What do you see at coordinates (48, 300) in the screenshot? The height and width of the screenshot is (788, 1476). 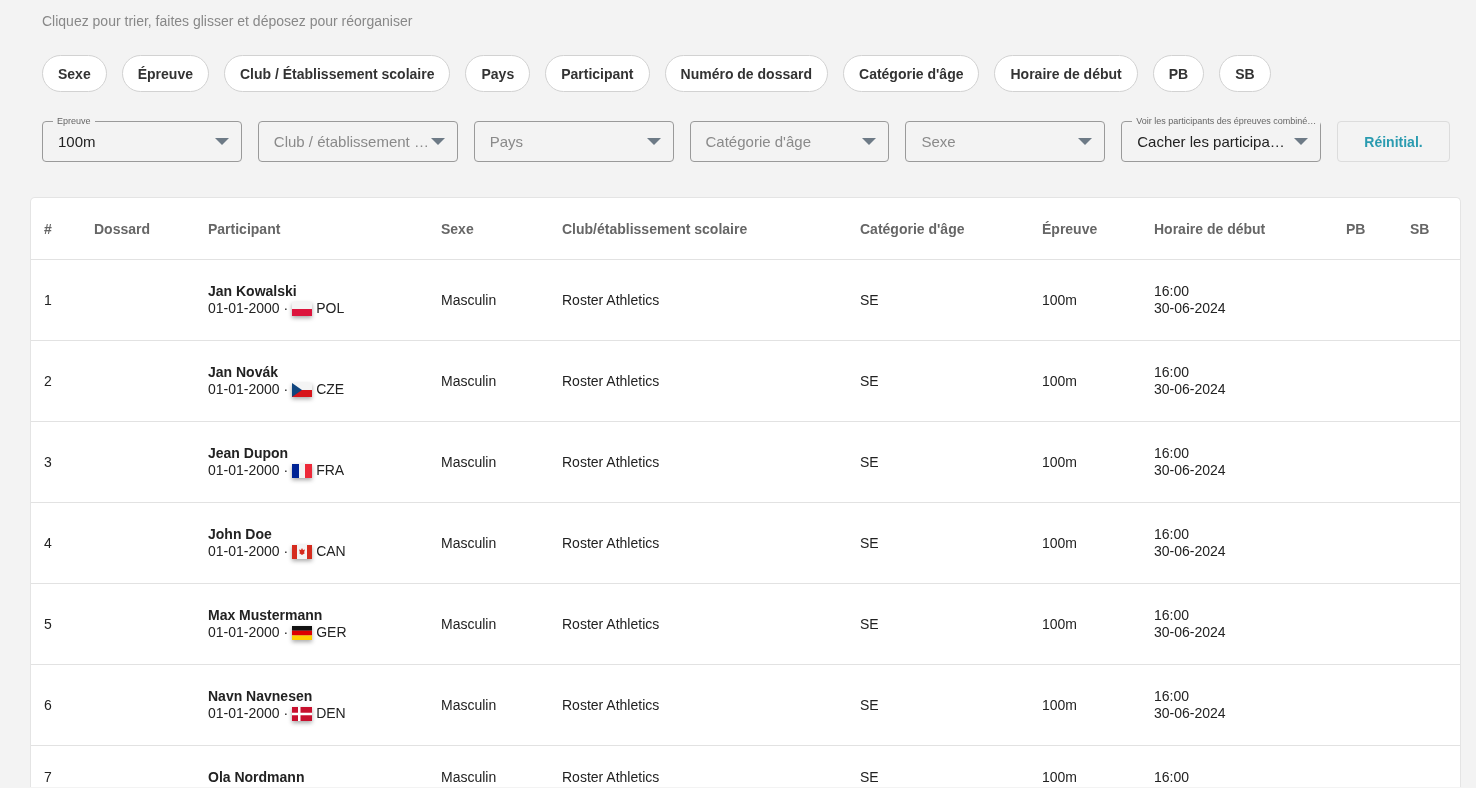 I see `row-number: 1` at bounding box center [48, 300].